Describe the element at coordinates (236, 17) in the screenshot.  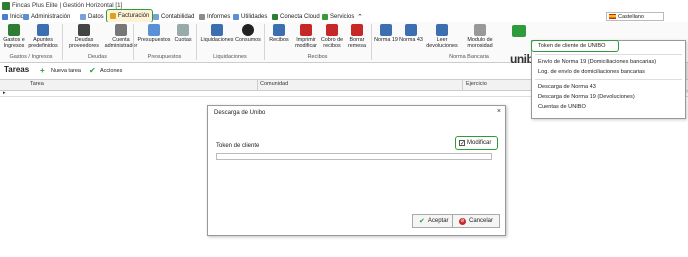
I see `tools-icon` at that location.